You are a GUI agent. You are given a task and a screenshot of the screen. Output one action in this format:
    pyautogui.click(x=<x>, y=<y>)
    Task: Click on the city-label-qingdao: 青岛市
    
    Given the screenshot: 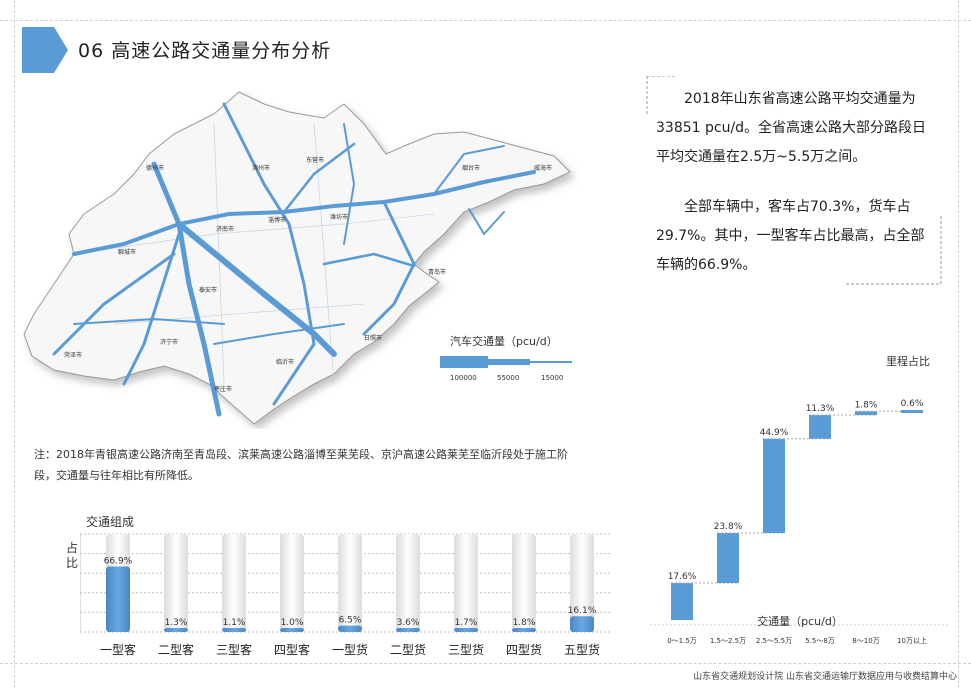 What is the action you would take?
    pyautogui.click(x=437, y=272)
    